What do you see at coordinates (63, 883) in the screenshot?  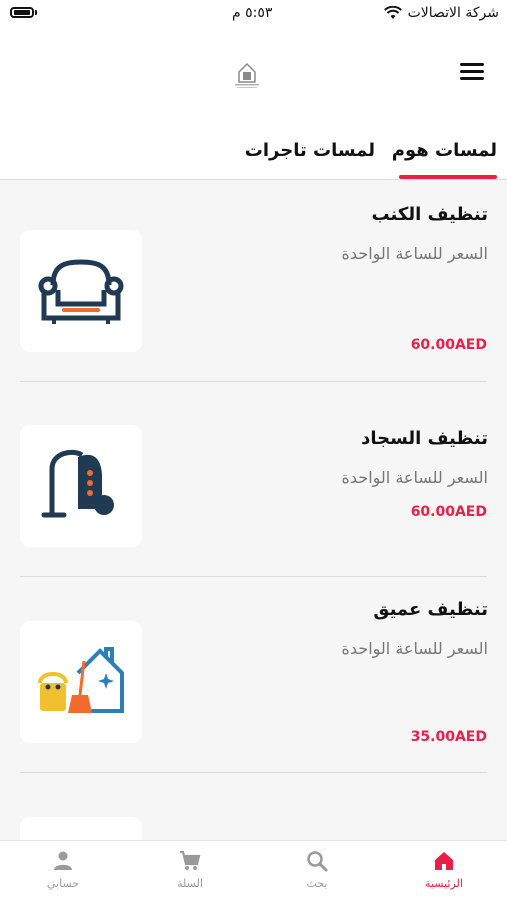 I see `nav-account-label: حسابي` at bounding box center [63, 883].